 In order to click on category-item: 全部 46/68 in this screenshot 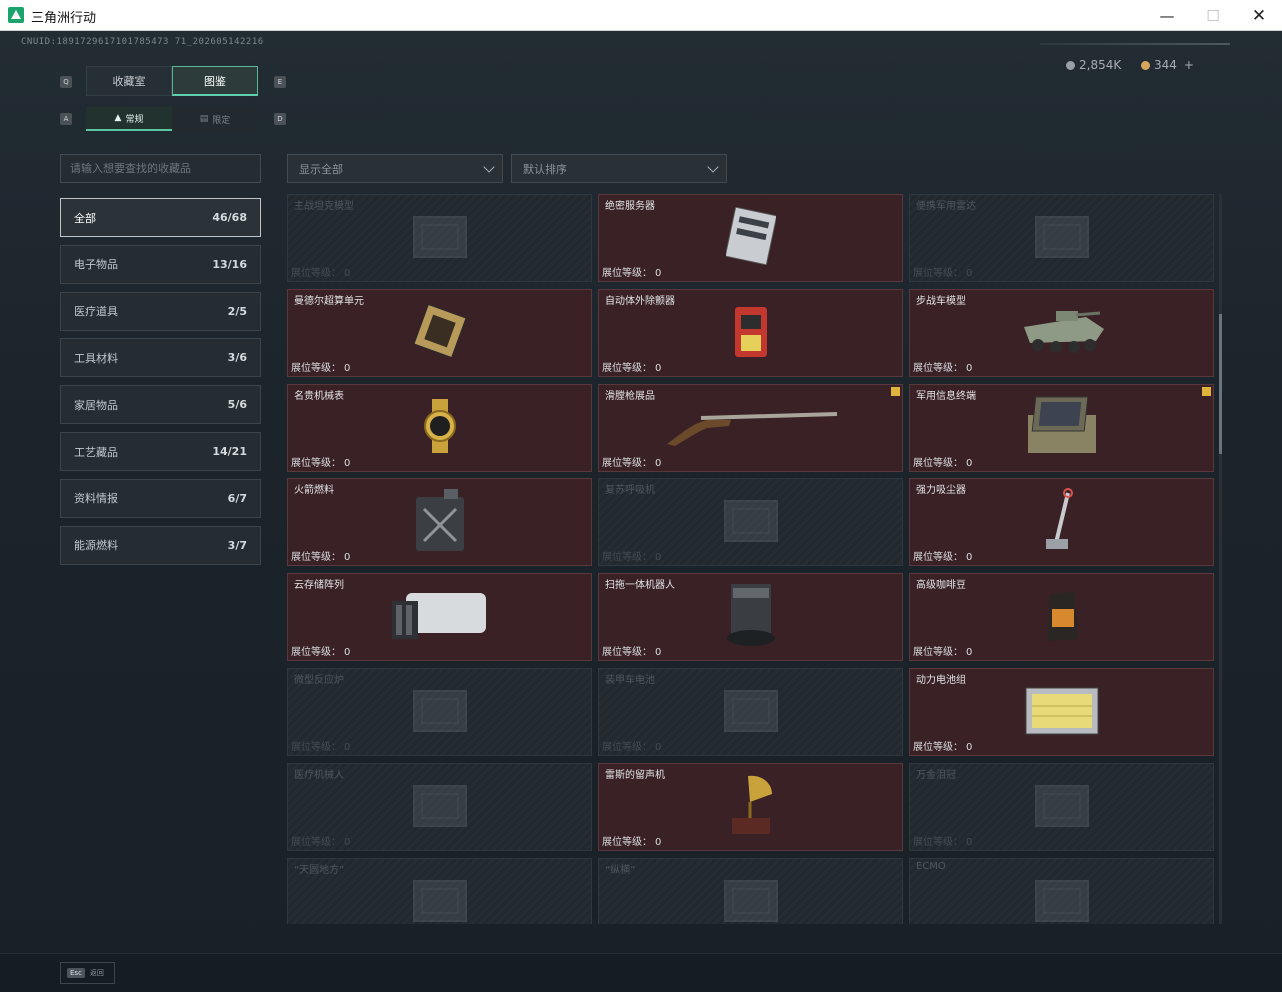, I will do `click(160, 217)`.